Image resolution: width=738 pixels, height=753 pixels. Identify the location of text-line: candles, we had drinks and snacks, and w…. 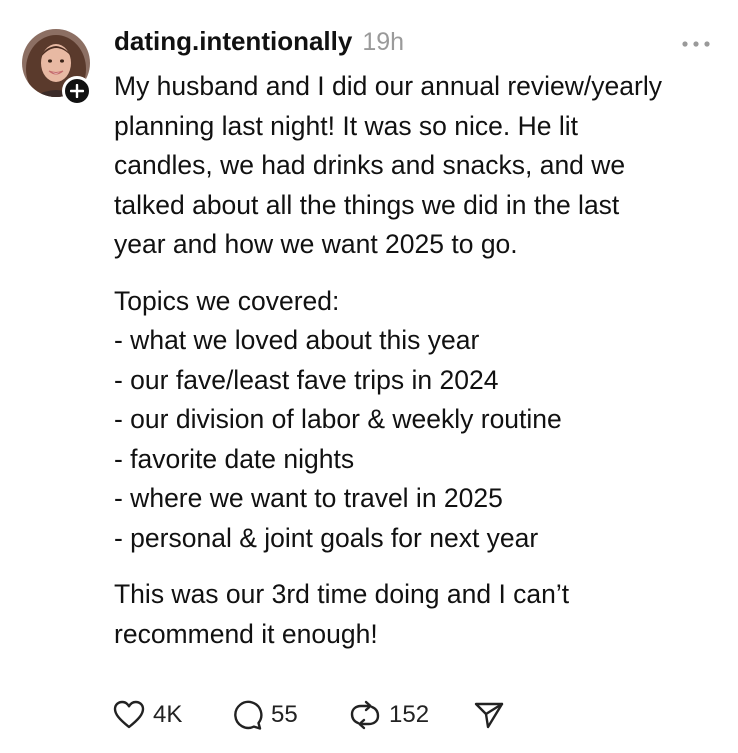
(370, 165).